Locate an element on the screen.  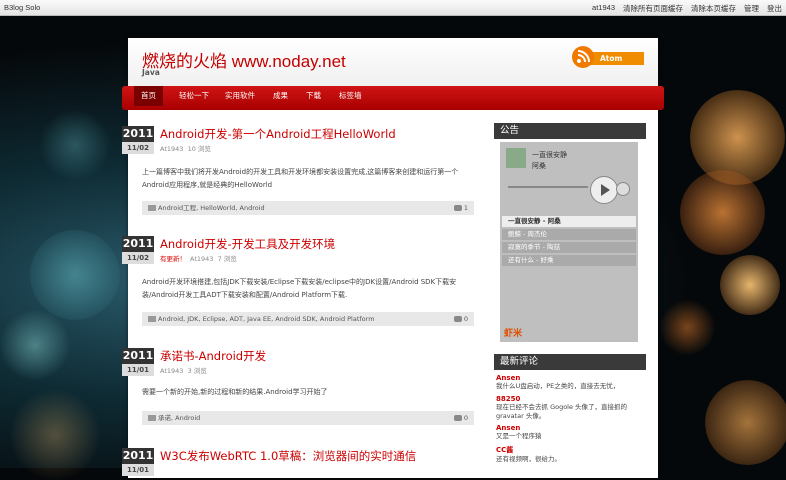
album-cover is located at coordinates (516, 158).